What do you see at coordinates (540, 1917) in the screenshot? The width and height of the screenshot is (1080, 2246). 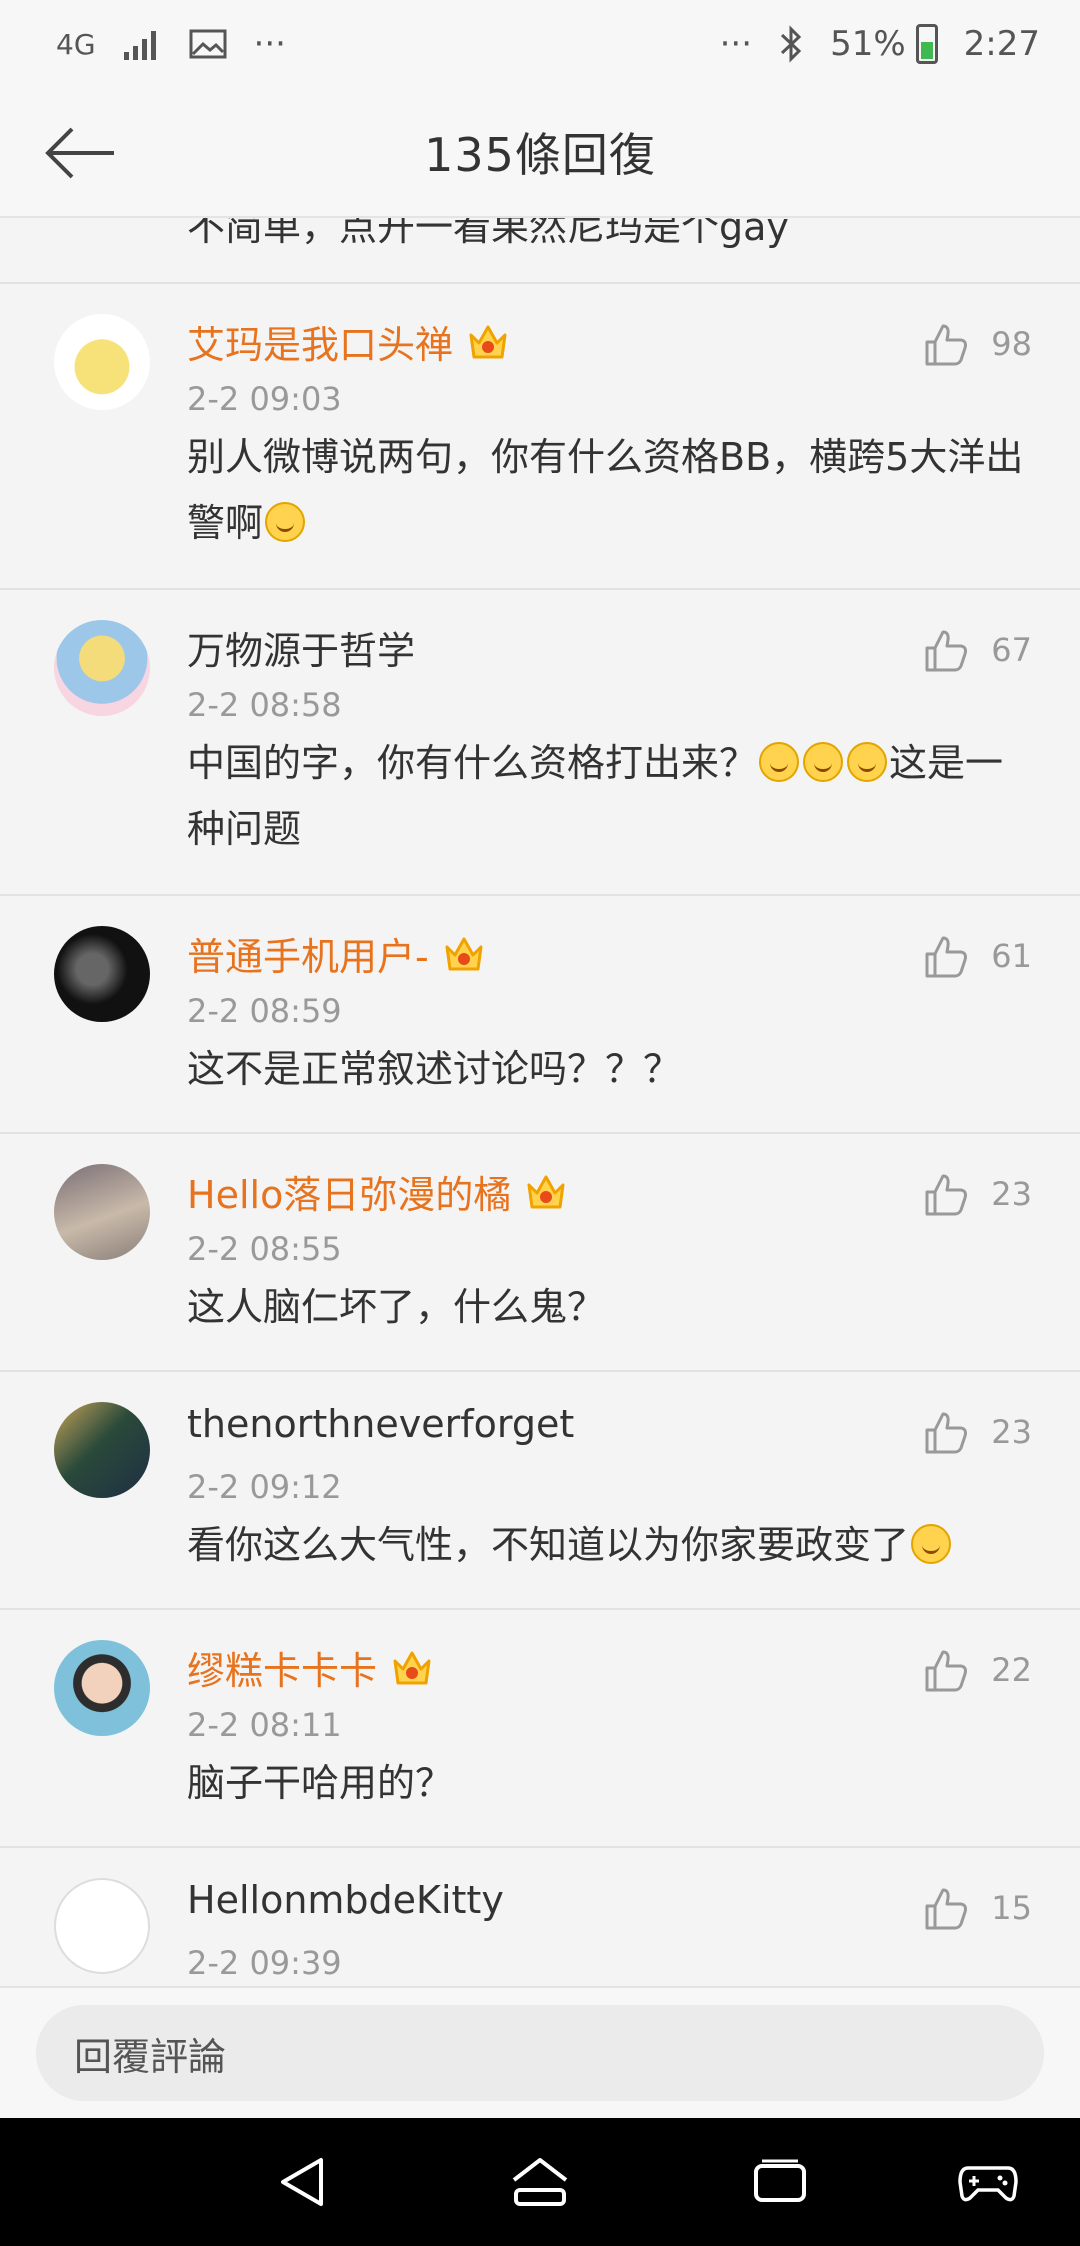 I see `comment-item: HellonmbdeKitty 2-2 09:39 15` at bounding box center [540, 1917].